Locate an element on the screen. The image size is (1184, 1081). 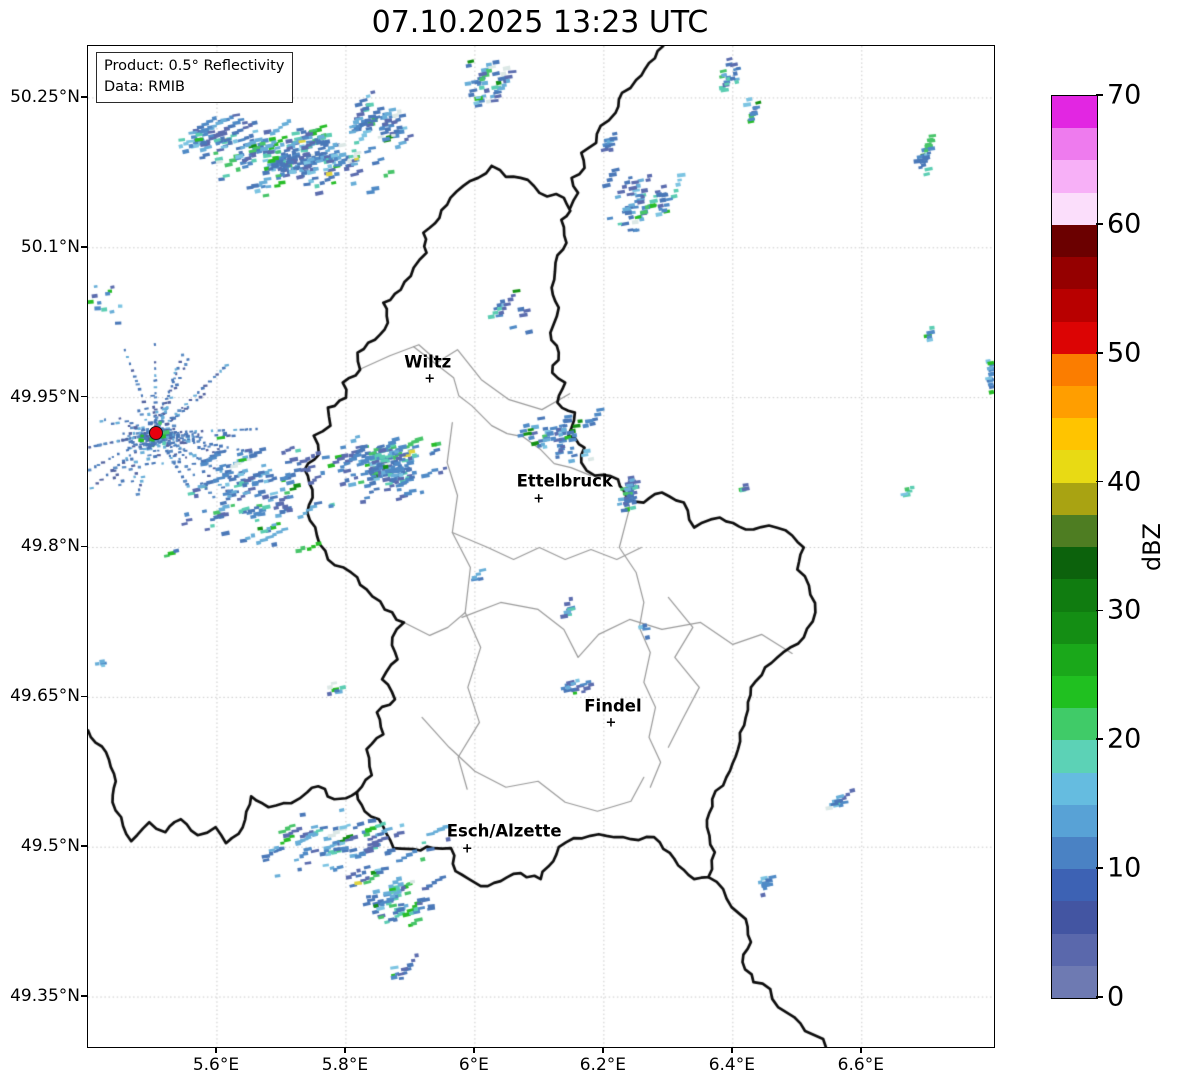
y-tick-label: 49.5°N is located at coordinates (50, 846).